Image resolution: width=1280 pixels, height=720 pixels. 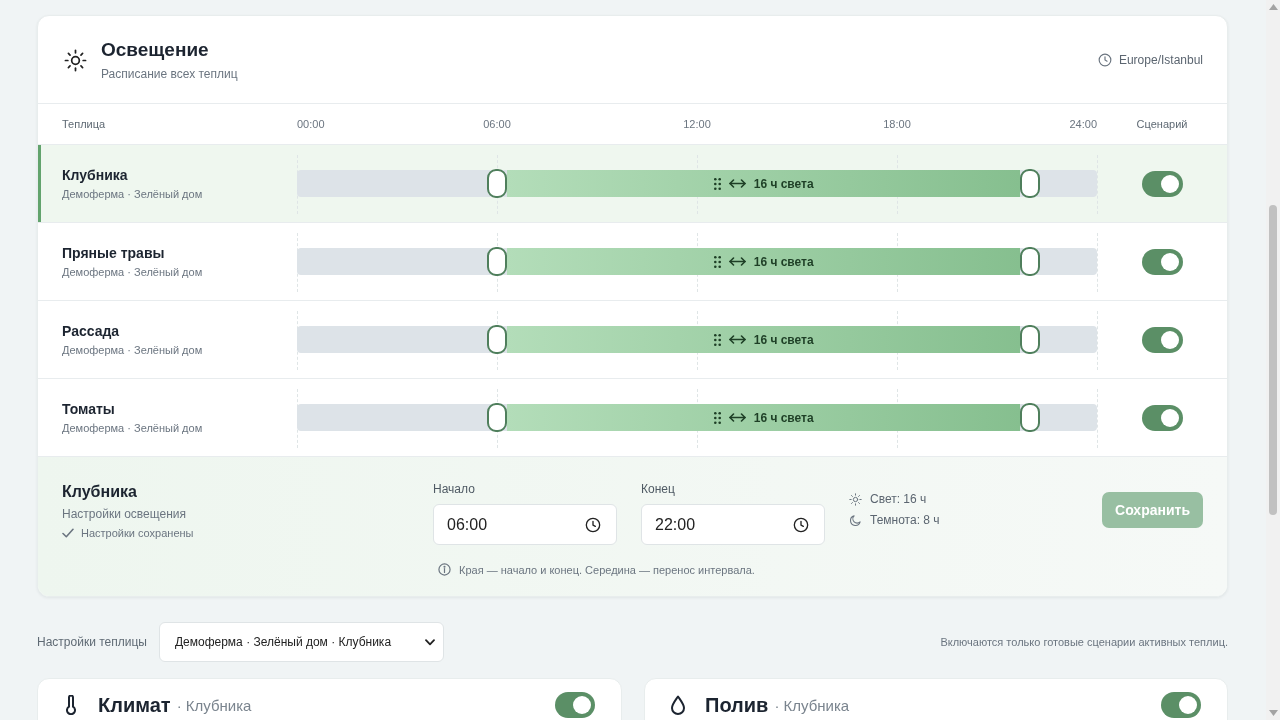 I want to click on card-title: Полив, so click(x=737, y=705).